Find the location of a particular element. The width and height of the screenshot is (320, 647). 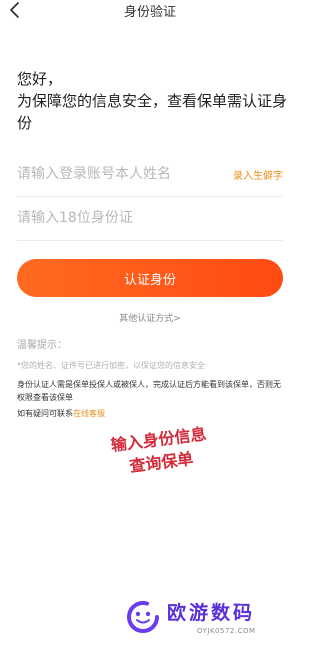

overlay-caption: 输入身份信息 查询保单 is located at coordinates (160, 451).